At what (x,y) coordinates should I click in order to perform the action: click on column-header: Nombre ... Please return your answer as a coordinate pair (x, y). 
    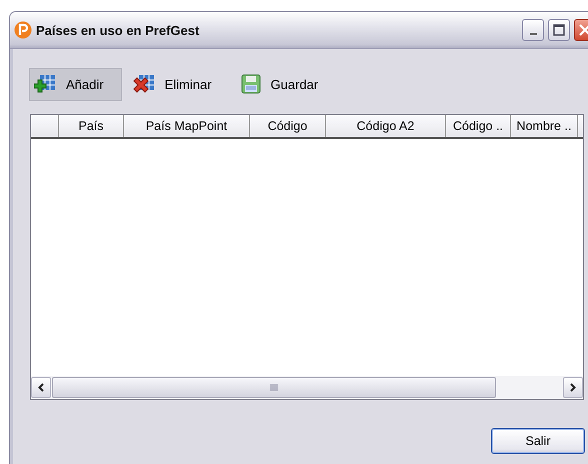
    Looking at the image, I should click on (544, 126).